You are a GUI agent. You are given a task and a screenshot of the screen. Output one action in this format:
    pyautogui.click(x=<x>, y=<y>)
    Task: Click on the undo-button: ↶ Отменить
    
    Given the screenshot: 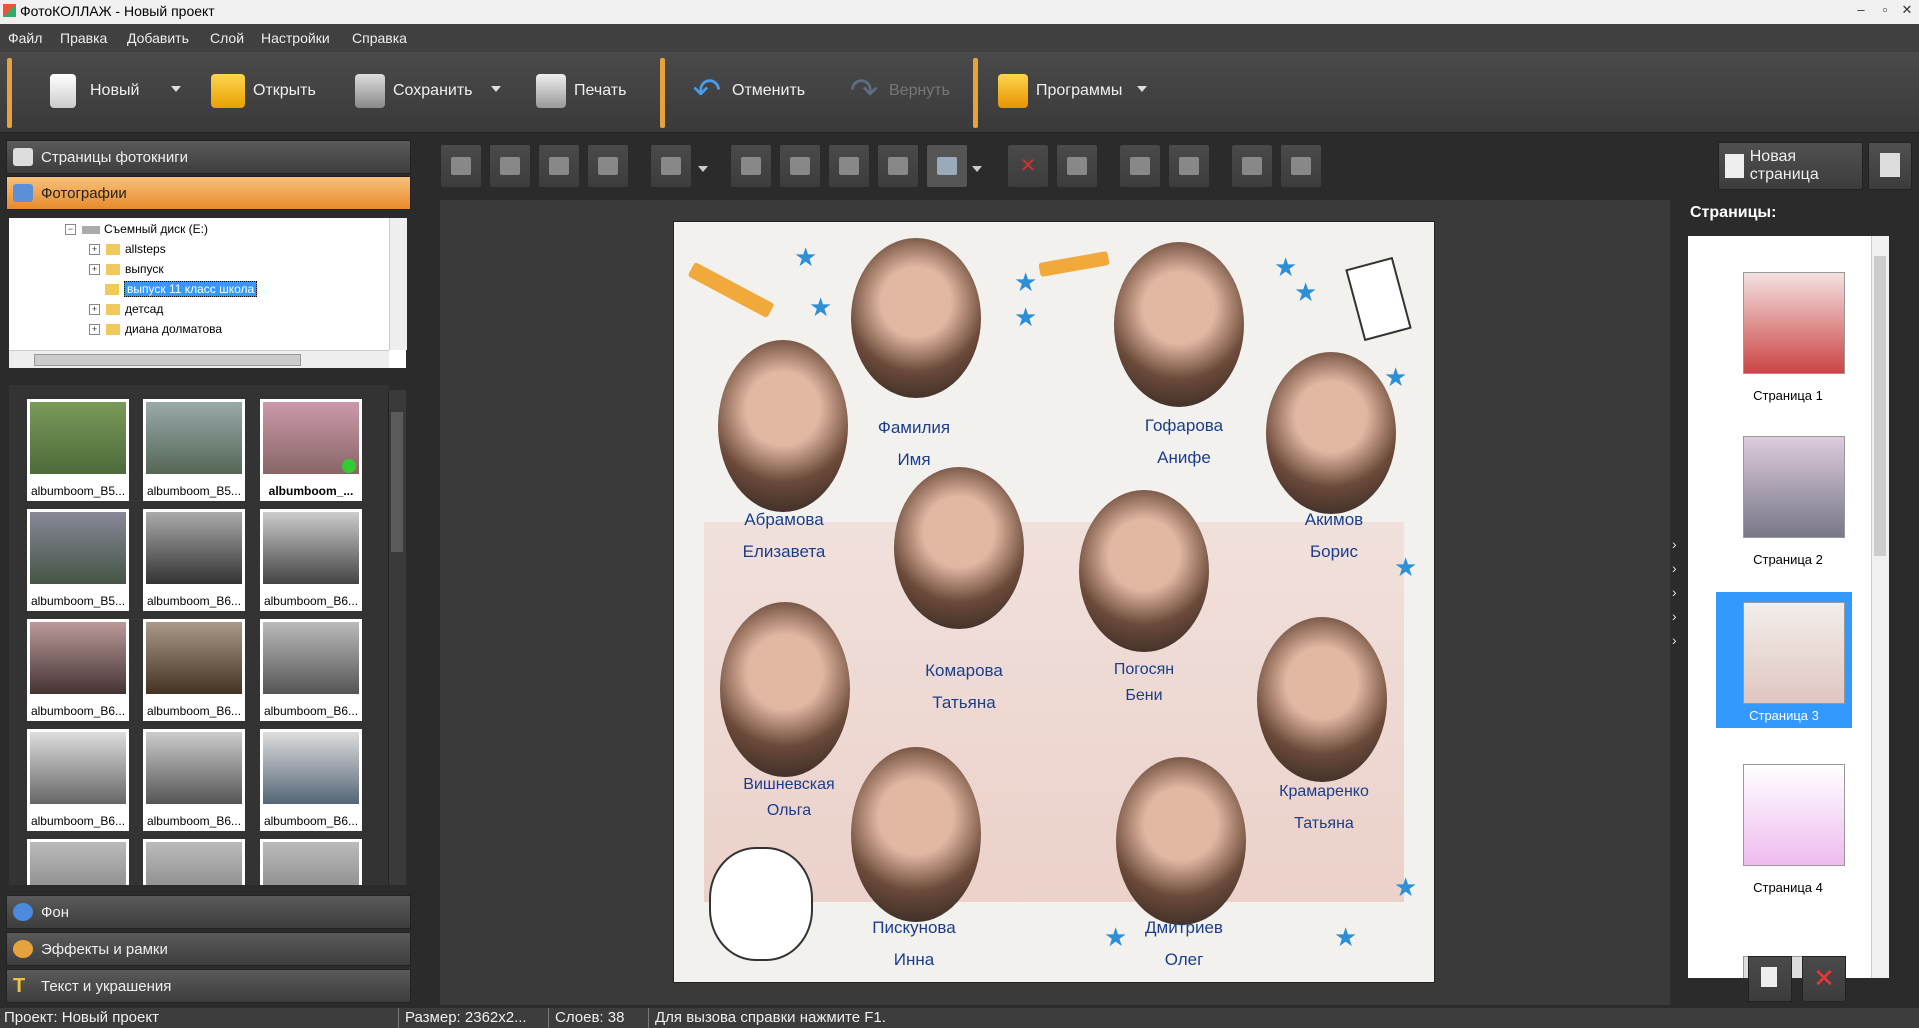 What is the action you would take?
    pyautogui.click(x=747, y=91)
    